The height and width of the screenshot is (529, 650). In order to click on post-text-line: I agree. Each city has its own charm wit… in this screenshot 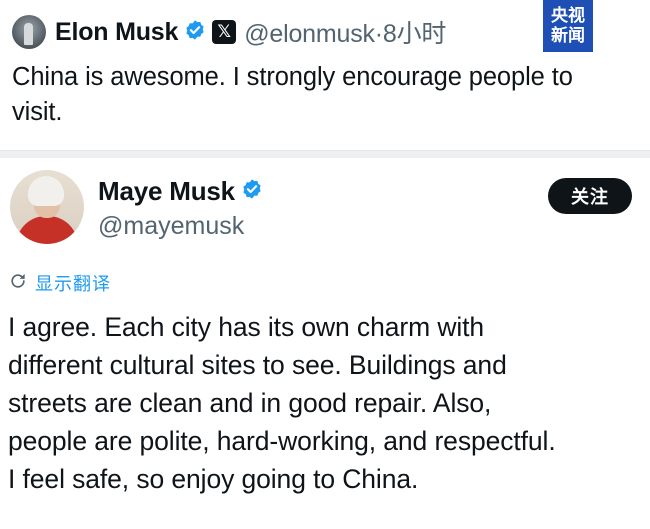, I will do `click(246, 327)`.